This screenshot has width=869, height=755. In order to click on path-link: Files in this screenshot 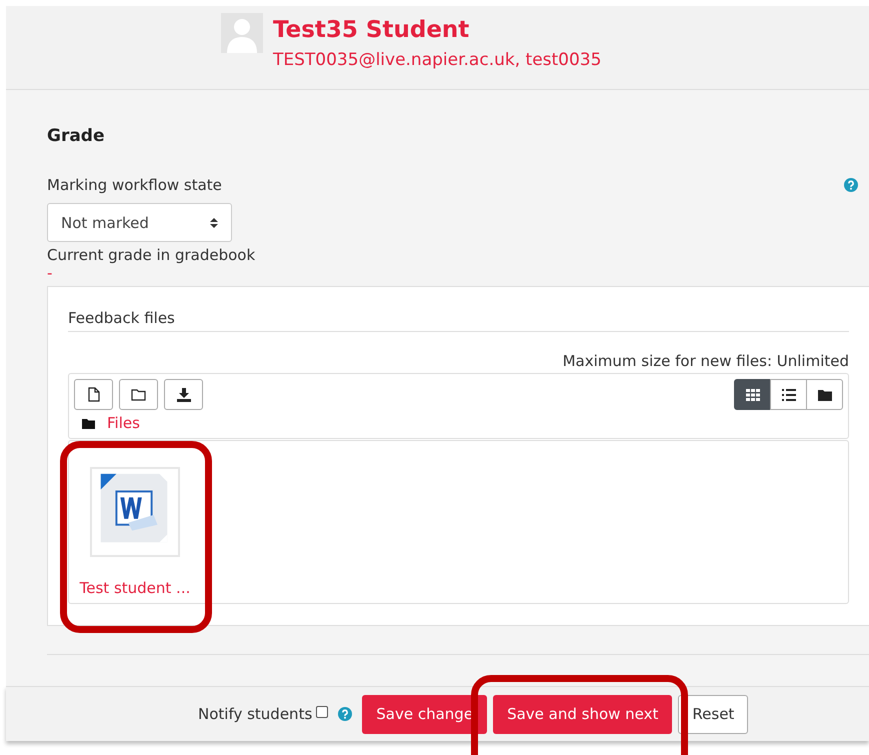, I will do `click(123, 423)`.